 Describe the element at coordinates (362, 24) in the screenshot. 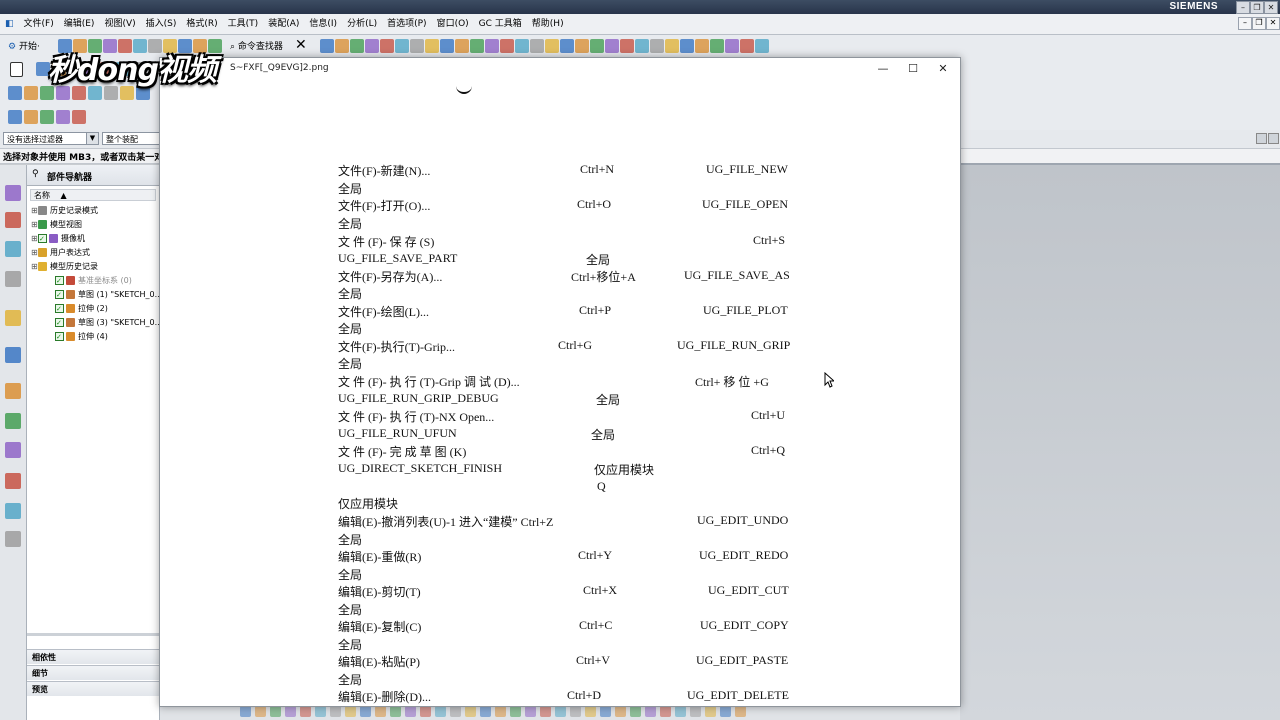

I see `menu-item-8: 分析(L)` at that location.